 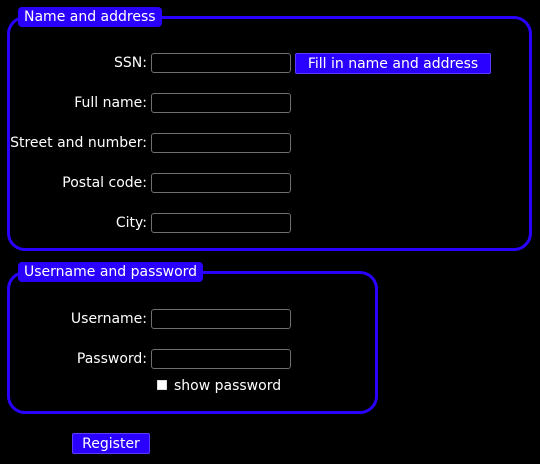 I want to click on fill-name-address-button: Fill in name and address, so click(x=393, y=63).